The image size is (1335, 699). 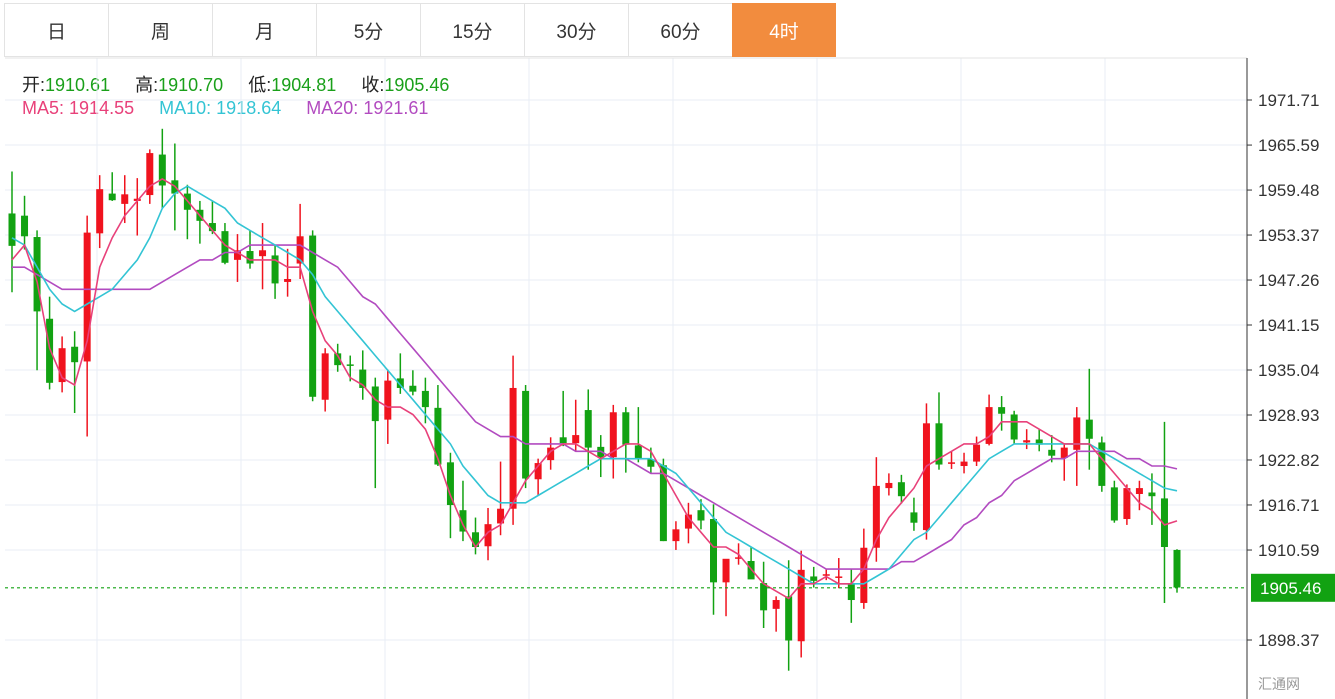 What do you see at coordinates (1288, 550) in the screenshot?
I see `y-tick-label: 1910.59` at bounding box center [1288, 550].